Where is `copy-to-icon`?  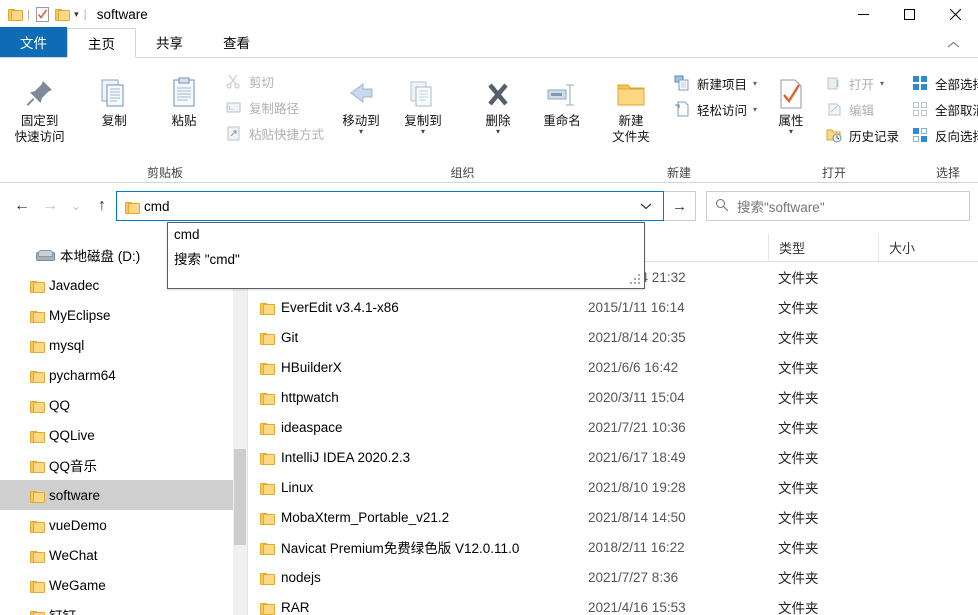 copy-to-icon is located at coordinates (423, 90).